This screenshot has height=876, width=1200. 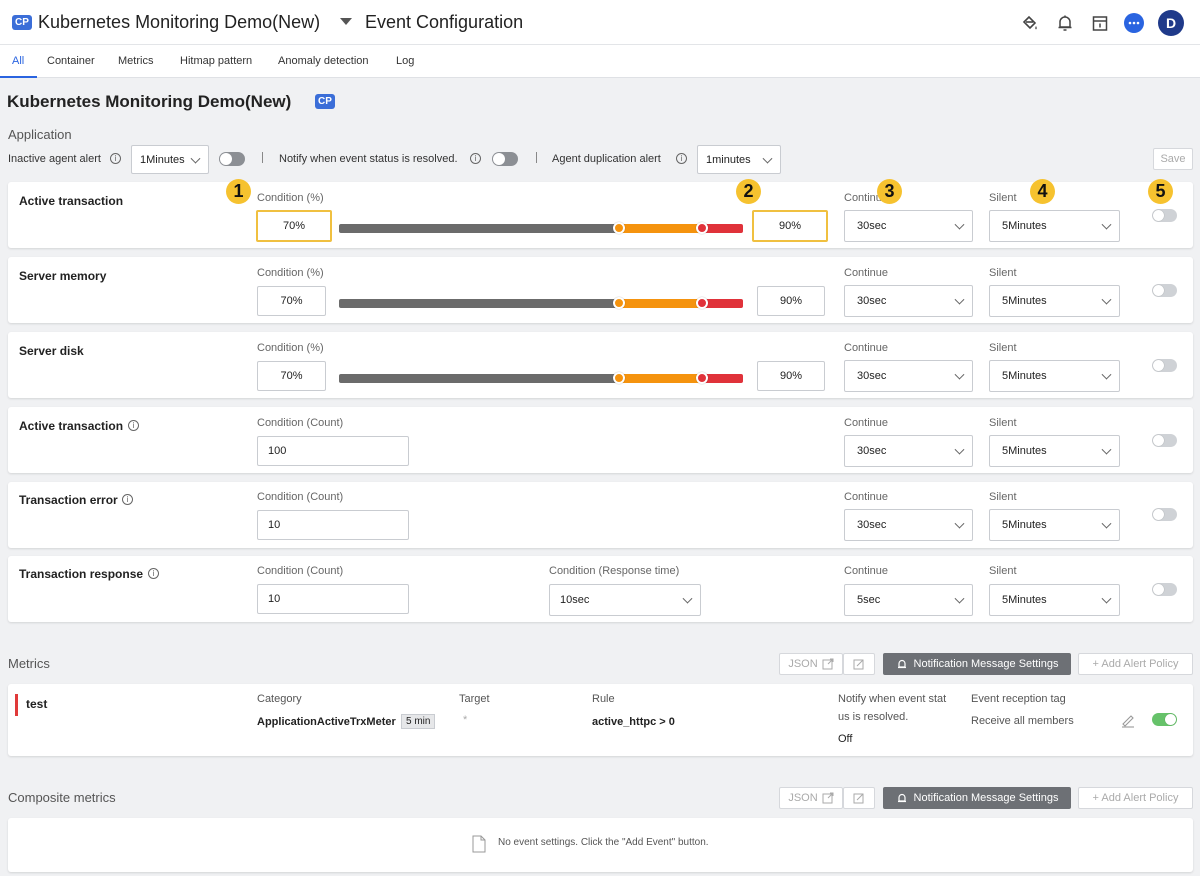 I want to click on notify-resolved-toggle, so click(x=505, y=159).